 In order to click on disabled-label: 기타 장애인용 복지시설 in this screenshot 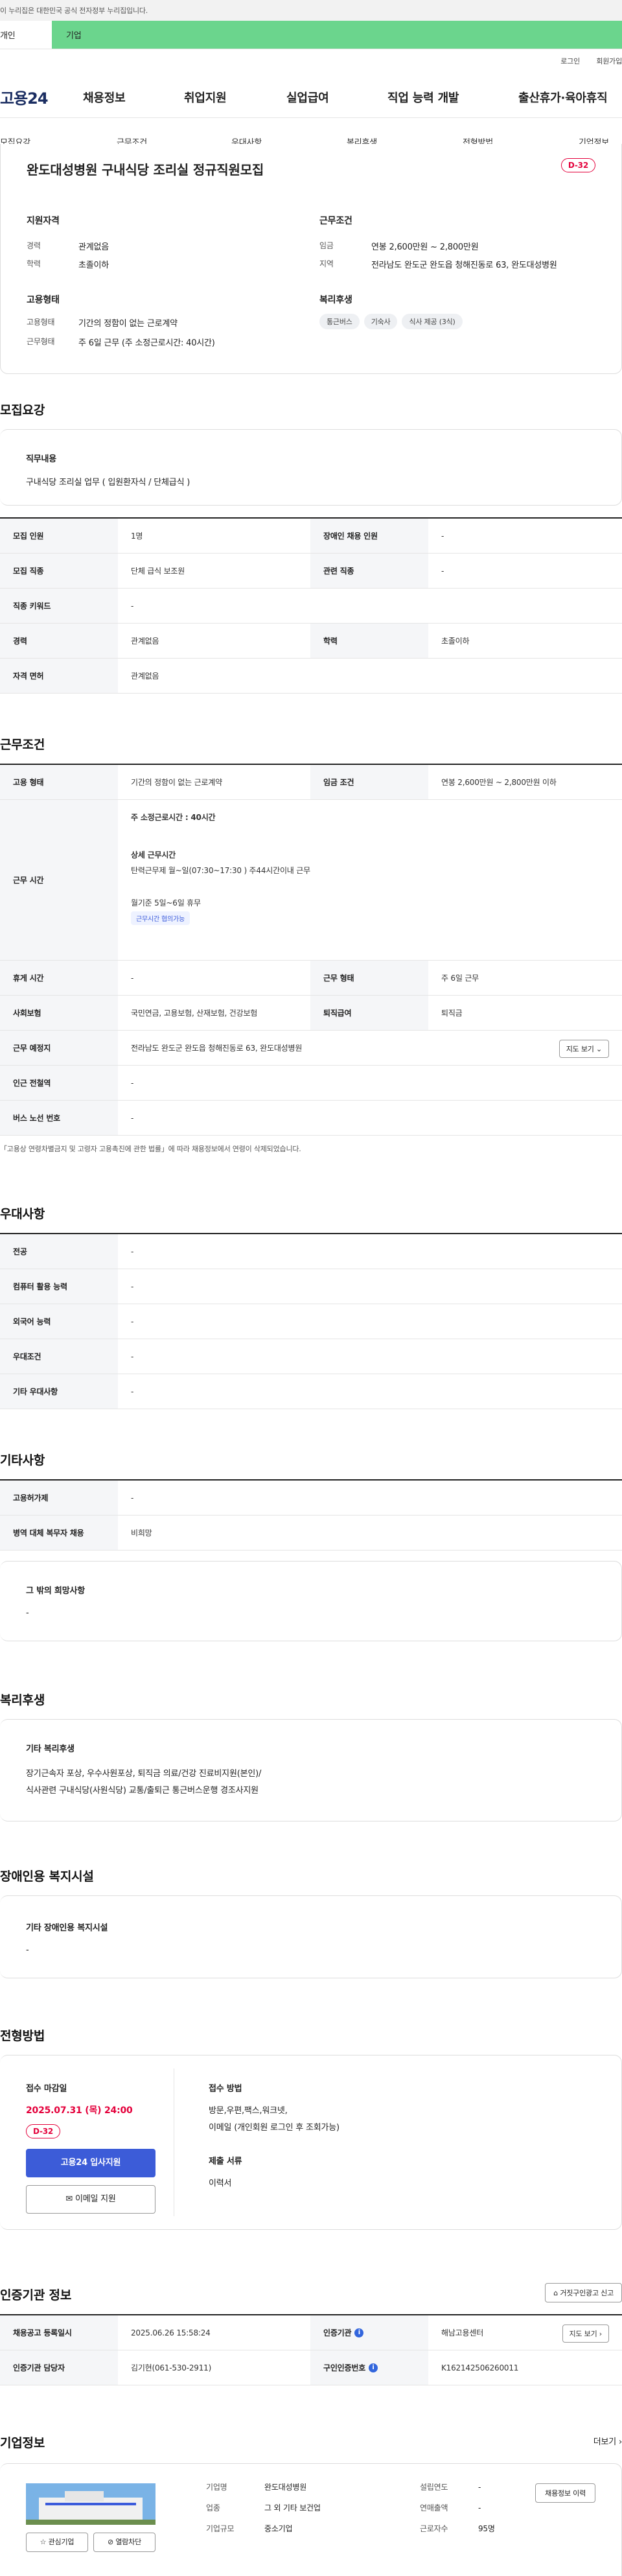, I will do `click(67, 1928)`.